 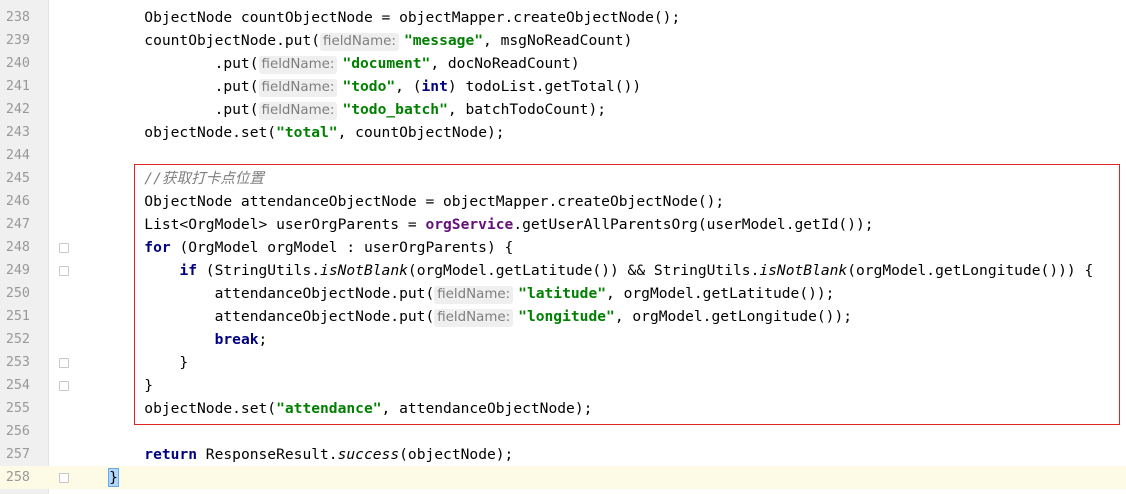 I want to click on line-number: 258, so click(x=17, y=477).